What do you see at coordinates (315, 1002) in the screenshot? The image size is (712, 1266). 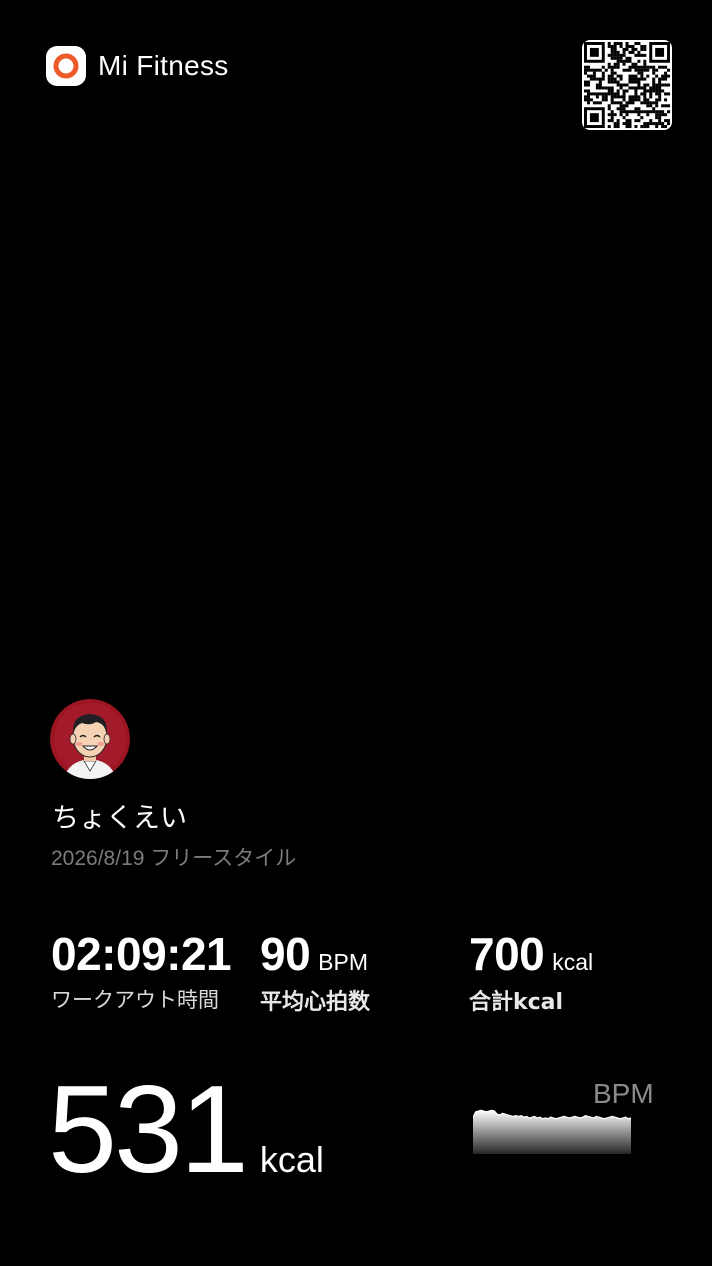 I see `stat-label: 平均心拍数` at bounding box center [315, 1002].